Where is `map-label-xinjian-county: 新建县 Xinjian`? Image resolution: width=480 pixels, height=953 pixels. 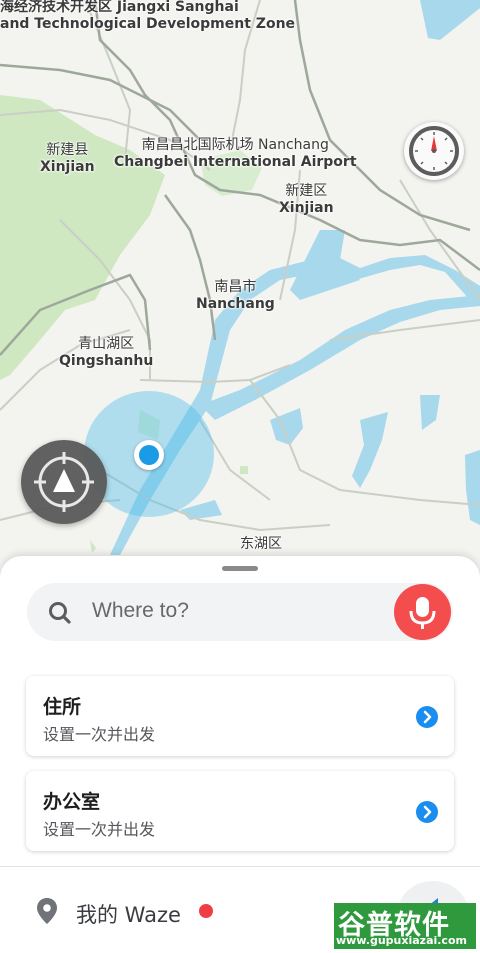 map-label-xinjian-county: 新建县 Xinjian is located at coordinates (67, 158).